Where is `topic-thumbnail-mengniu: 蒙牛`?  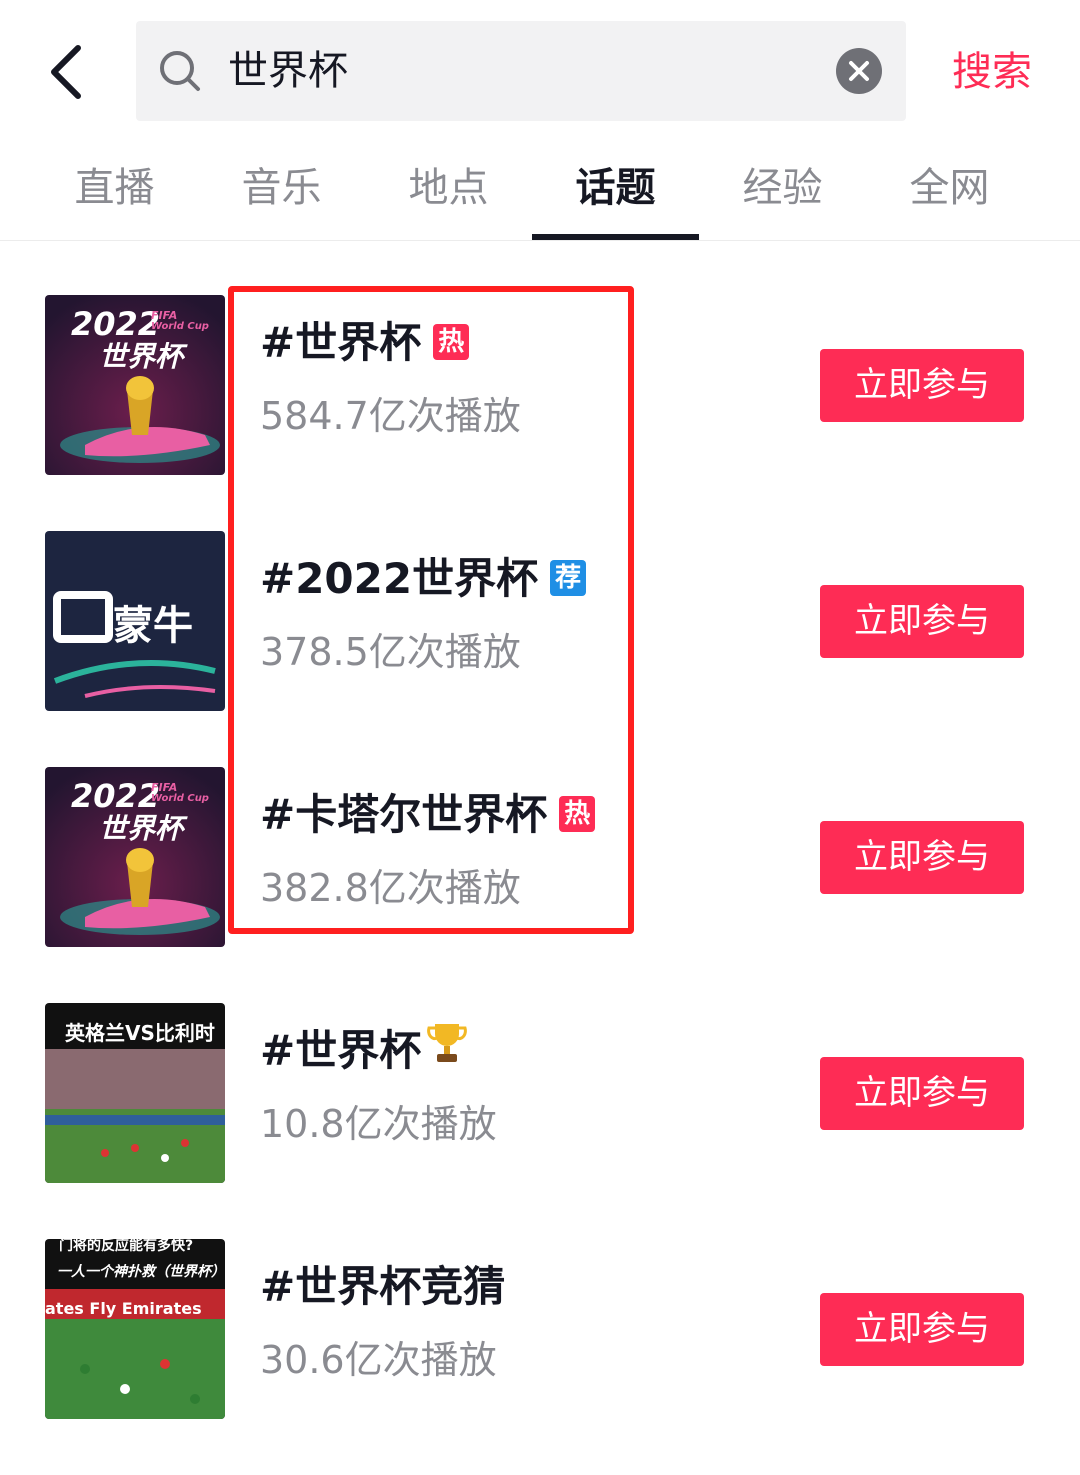 topic-thumbnail-mengniu: 蒙牛 is located at coordinates (135, 621).